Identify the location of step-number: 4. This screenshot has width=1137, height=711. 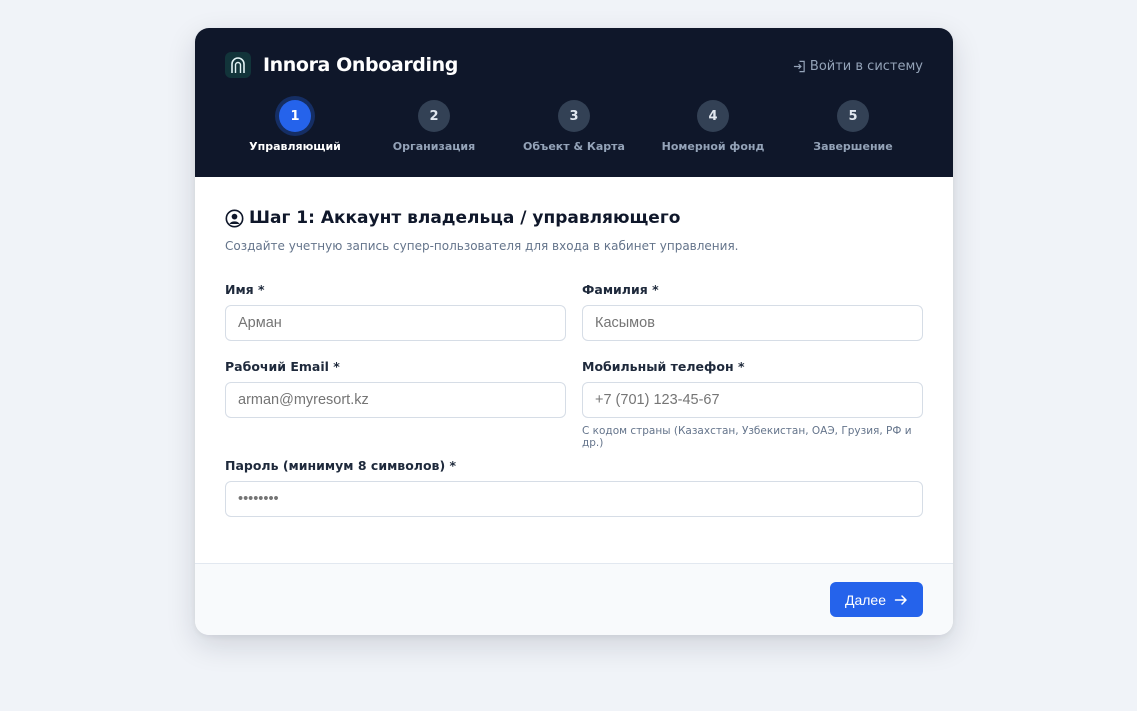
(713, 116).